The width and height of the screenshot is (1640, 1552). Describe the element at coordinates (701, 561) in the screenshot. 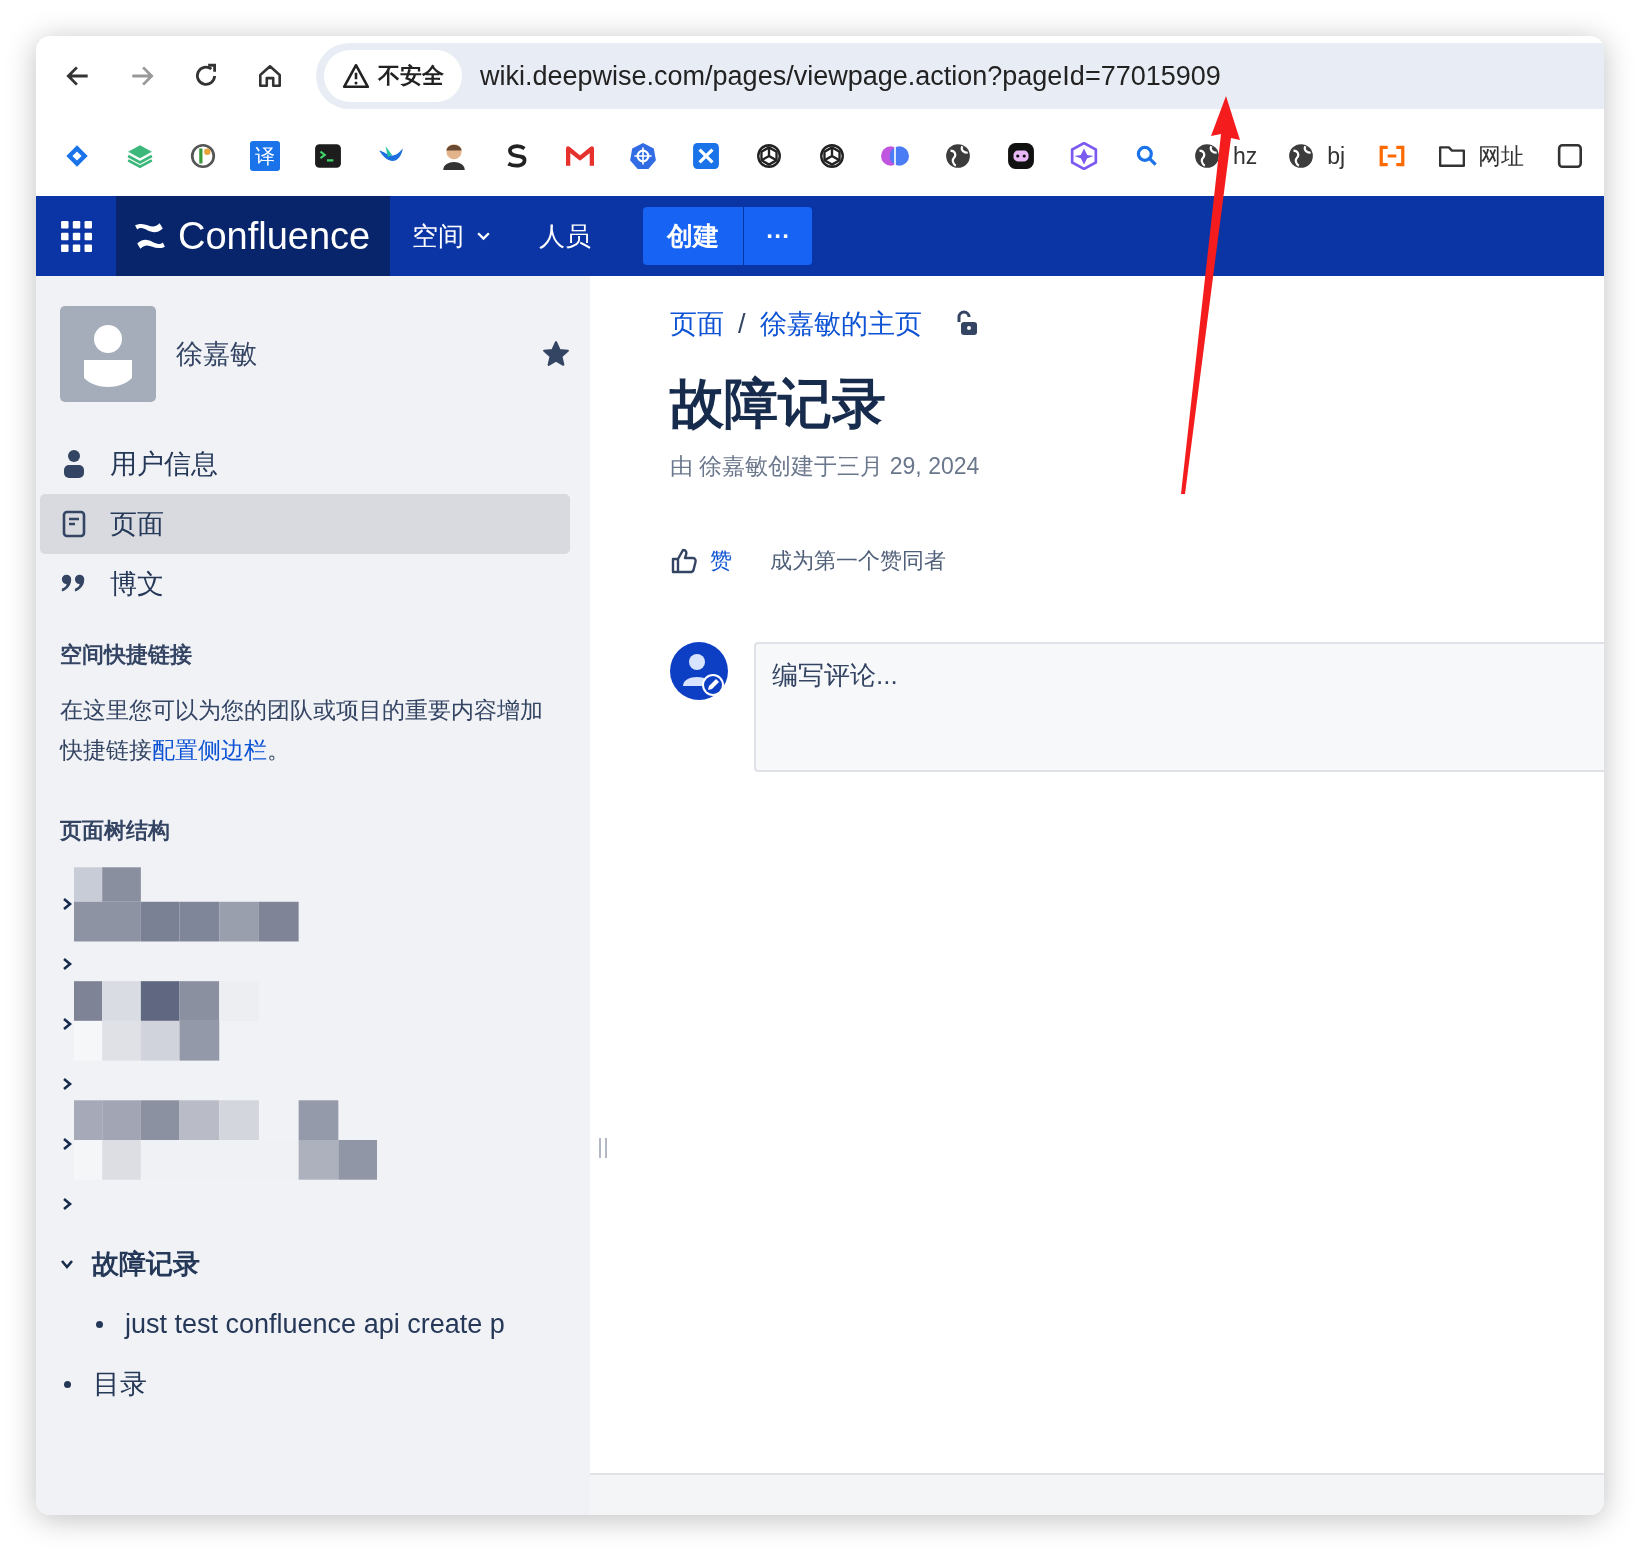

I see `like-button: 赞` at that location.